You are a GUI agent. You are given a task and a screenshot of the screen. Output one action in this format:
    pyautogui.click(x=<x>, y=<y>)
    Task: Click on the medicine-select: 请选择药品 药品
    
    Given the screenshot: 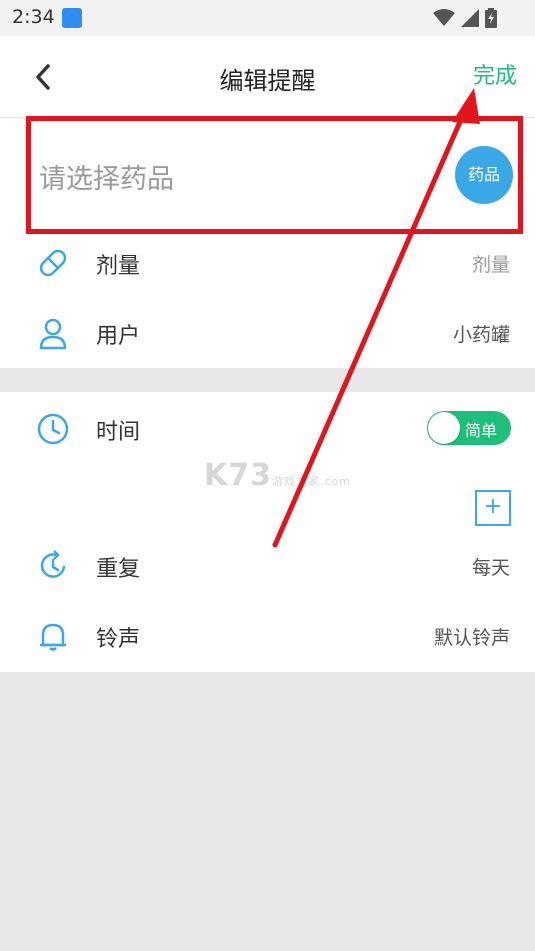 What is the action you would take?
    pyautogui.click(x=274, y=175)
    